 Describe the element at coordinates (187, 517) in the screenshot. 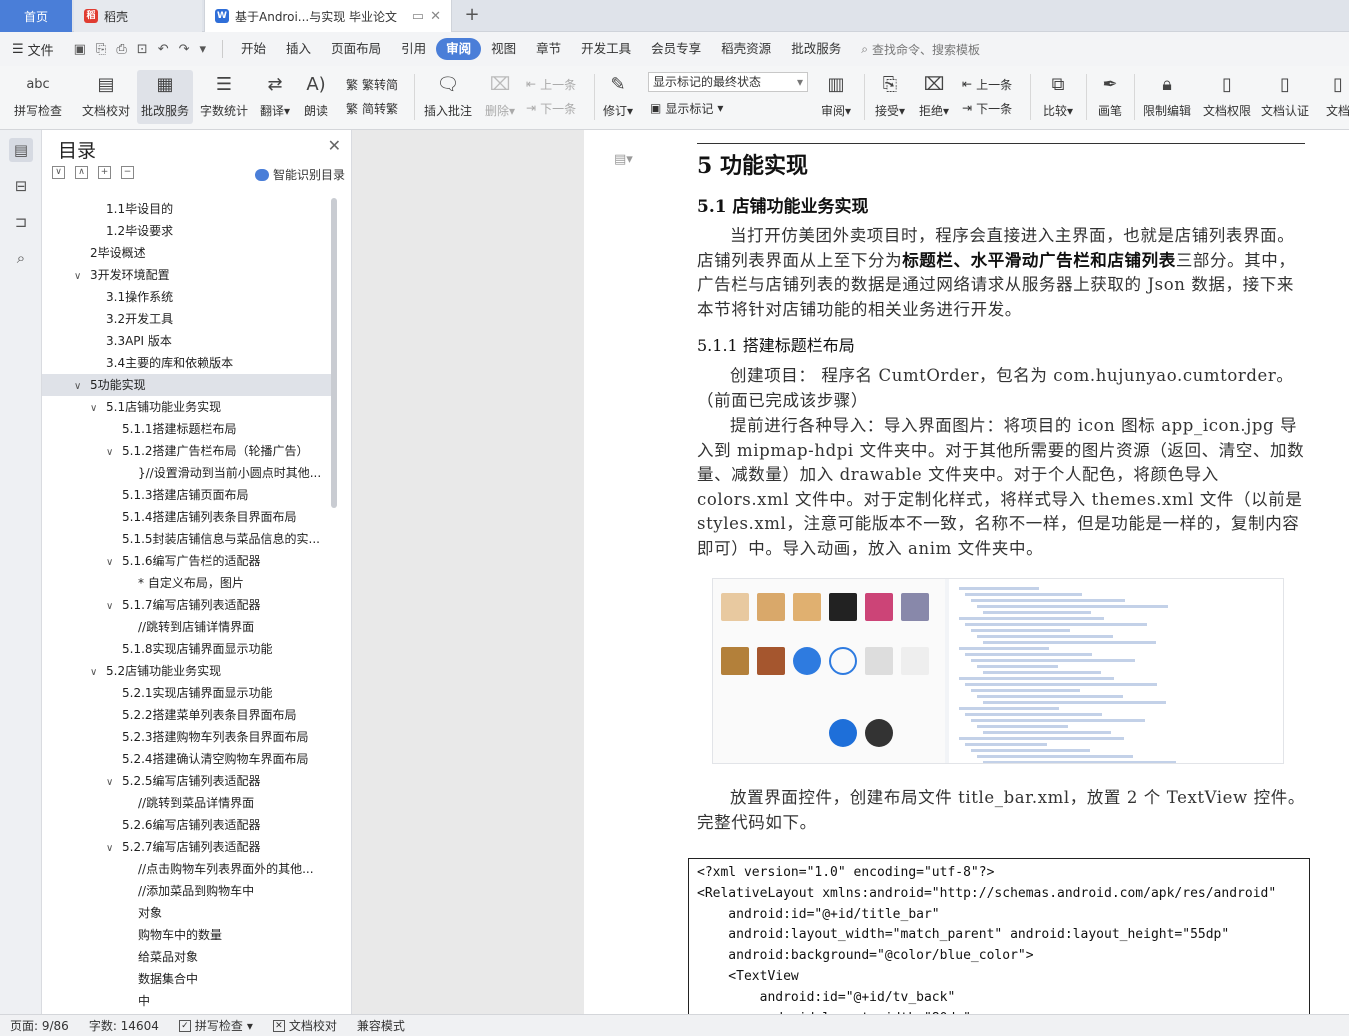

I see `toc-item: 5.1.4搭建店铺列表条目界面布局` at that location.